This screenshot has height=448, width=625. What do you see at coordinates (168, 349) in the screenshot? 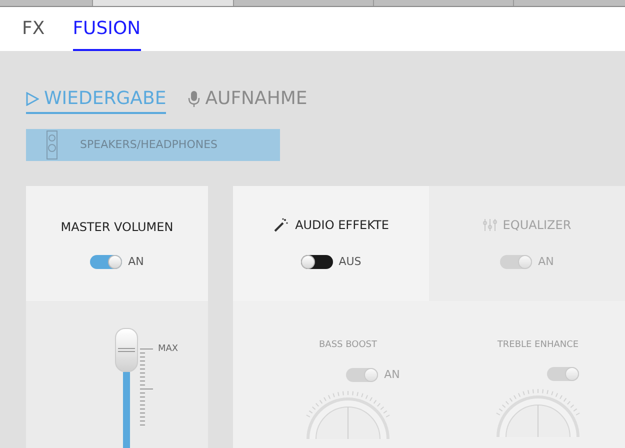
I see `max-label: MAX` at bounding box center [168, 349].